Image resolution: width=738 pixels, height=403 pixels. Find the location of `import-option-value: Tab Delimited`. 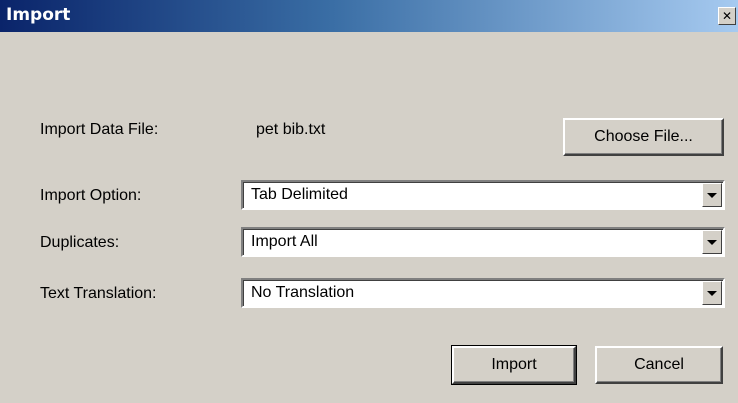

import-option-value: Tab Delimited is located at coordinates (299, 194).